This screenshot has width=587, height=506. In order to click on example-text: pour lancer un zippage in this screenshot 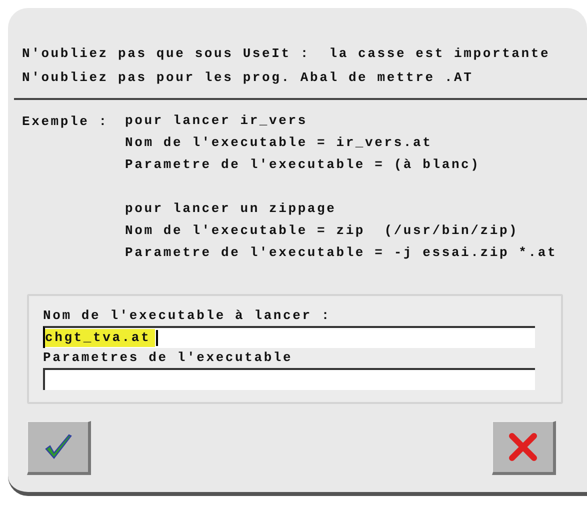, I will do `click(231, 209)`.